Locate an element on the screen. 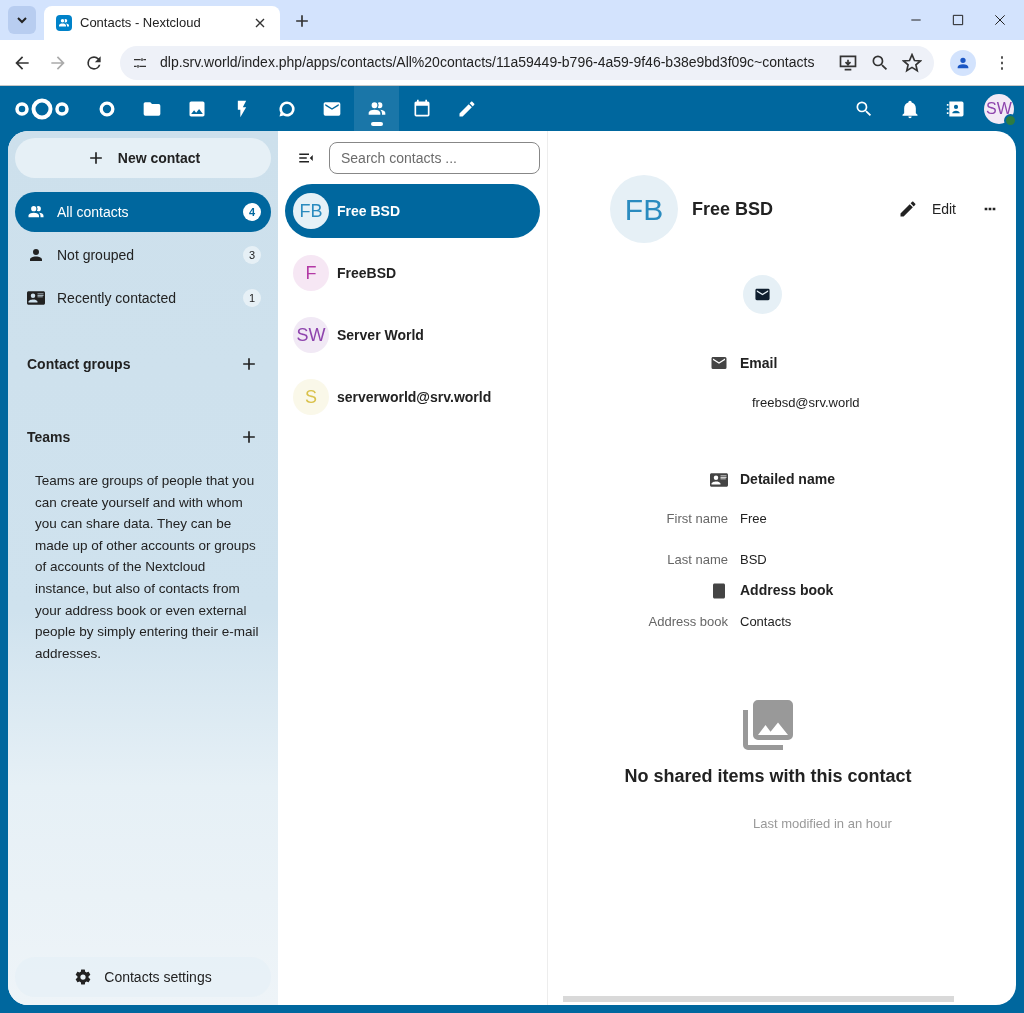 The height and width of the screenshot is (1013, 1024). count-badge: 4 is located at coordinates (252, 212).